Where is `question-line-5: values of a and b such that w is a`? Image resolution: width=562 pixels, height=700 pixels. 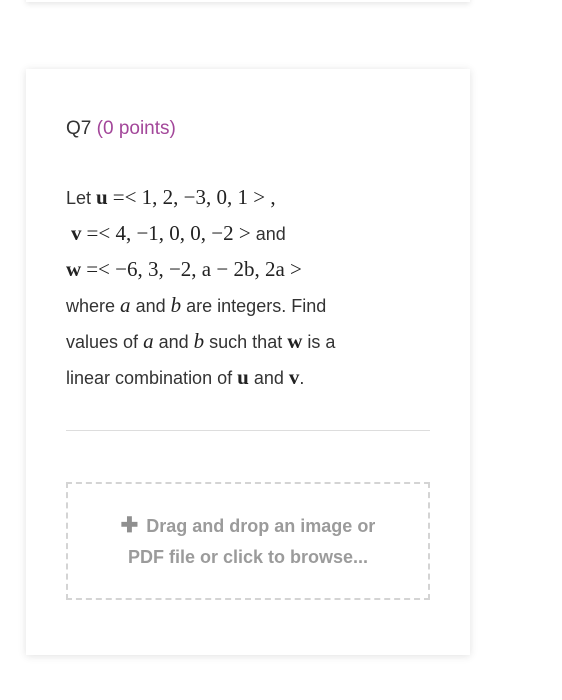 question-line-5: values of a and b such that w is a is located at coordinates (201, 341).